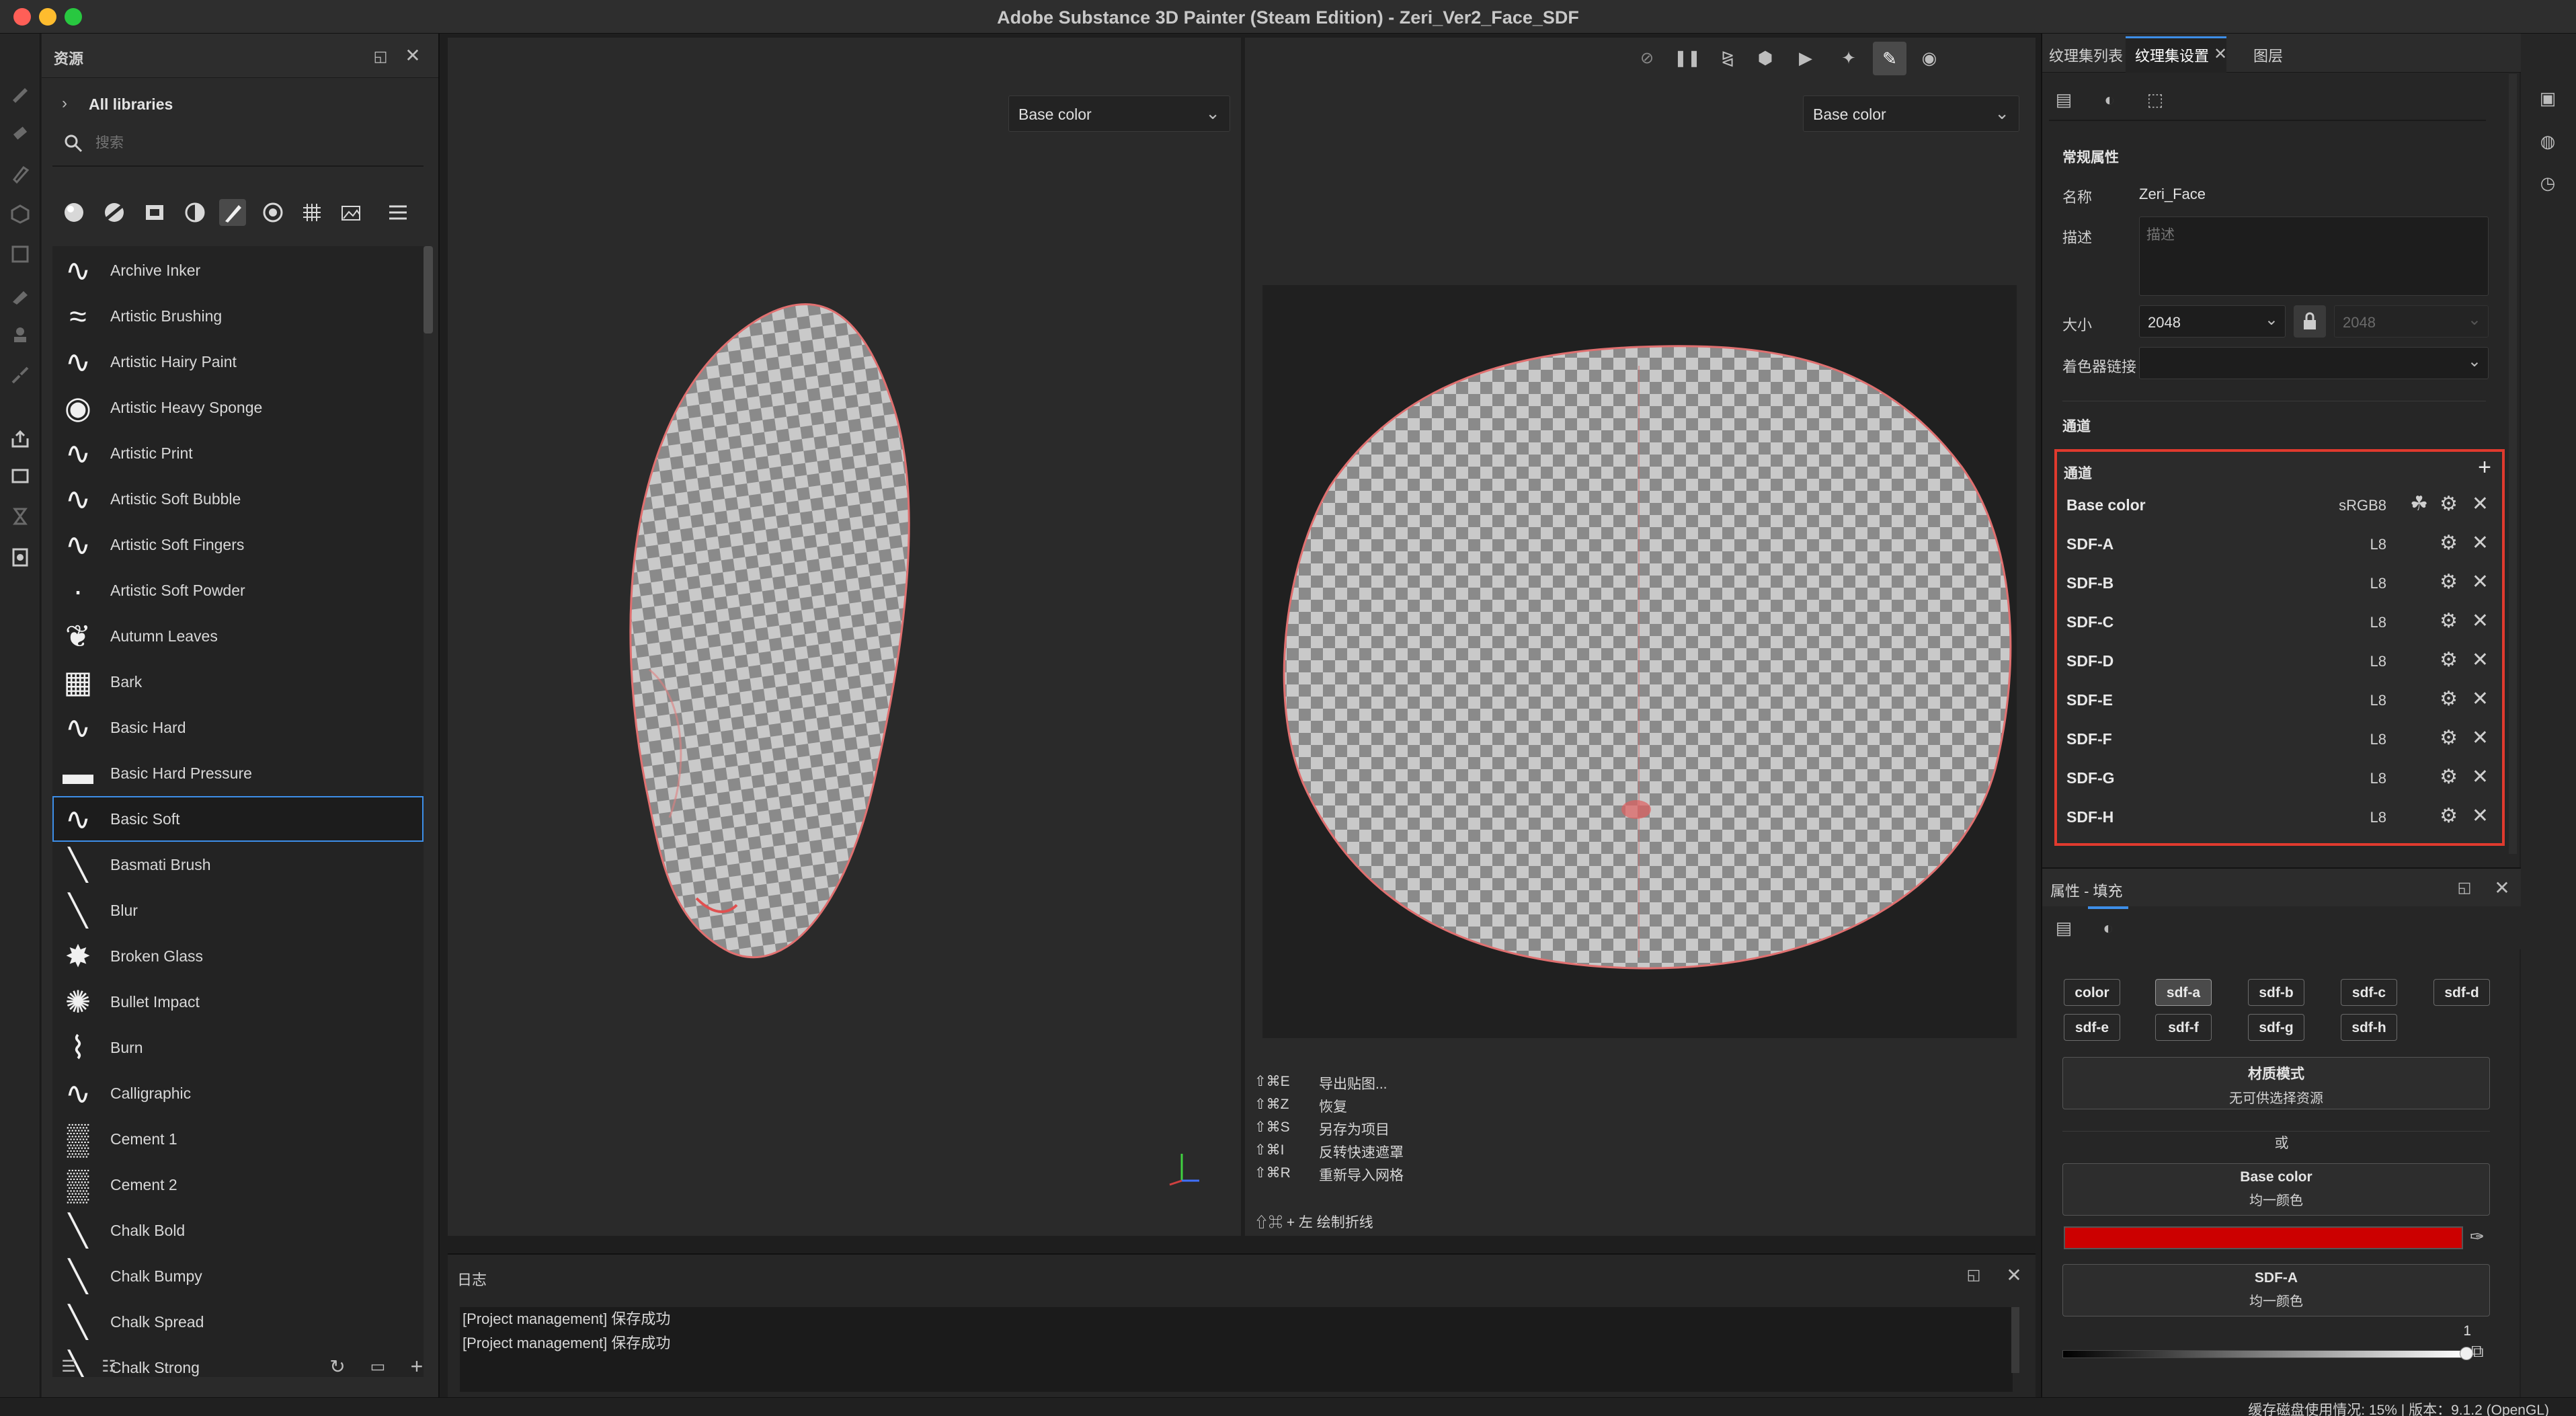 This screenshot has width=2576, height=1416. I want to click on log-scrollbar, so click(2015, 1340).